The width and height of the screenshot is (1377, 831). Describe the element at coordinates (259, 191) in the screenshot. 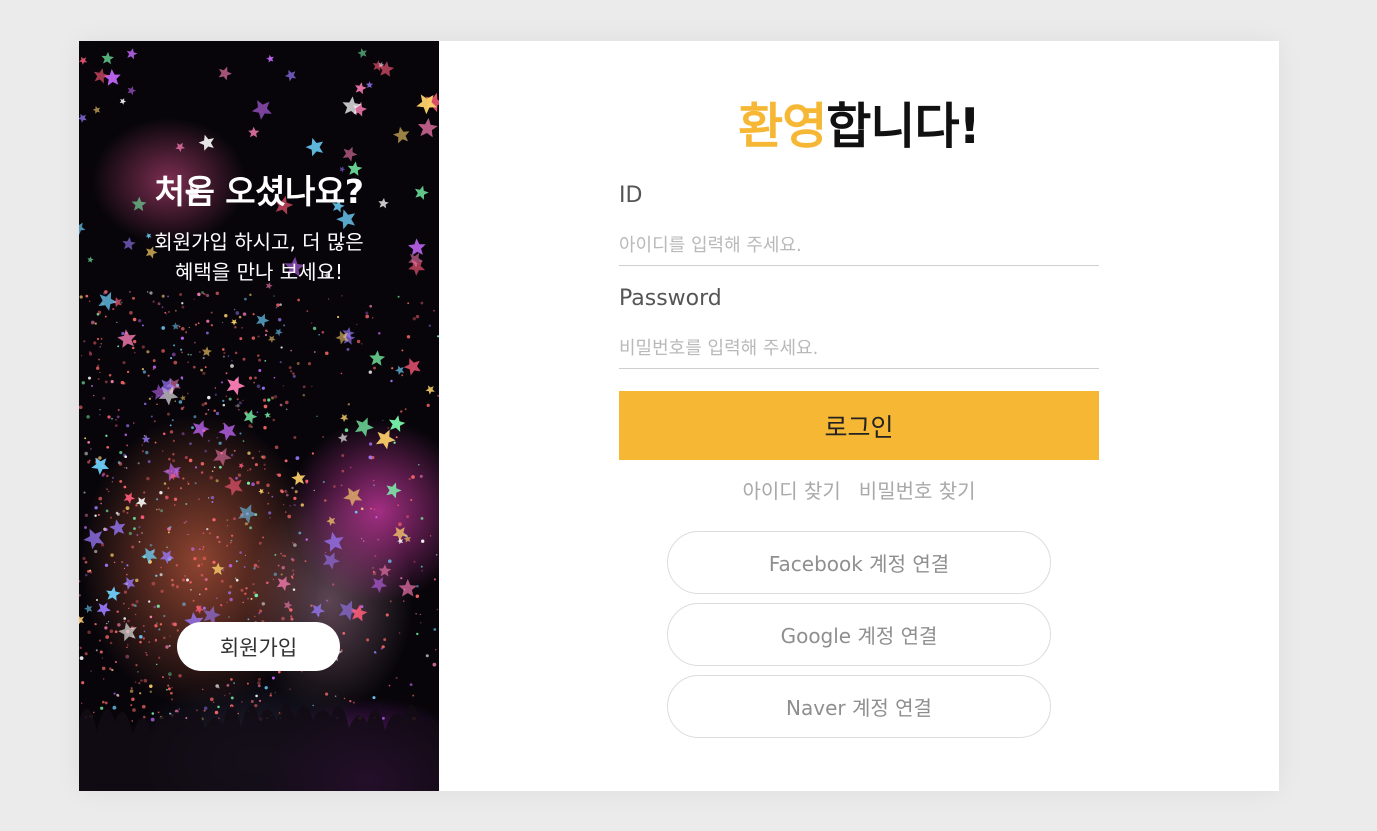

I see `promo-title: 처음 오셨나요?` at that location.